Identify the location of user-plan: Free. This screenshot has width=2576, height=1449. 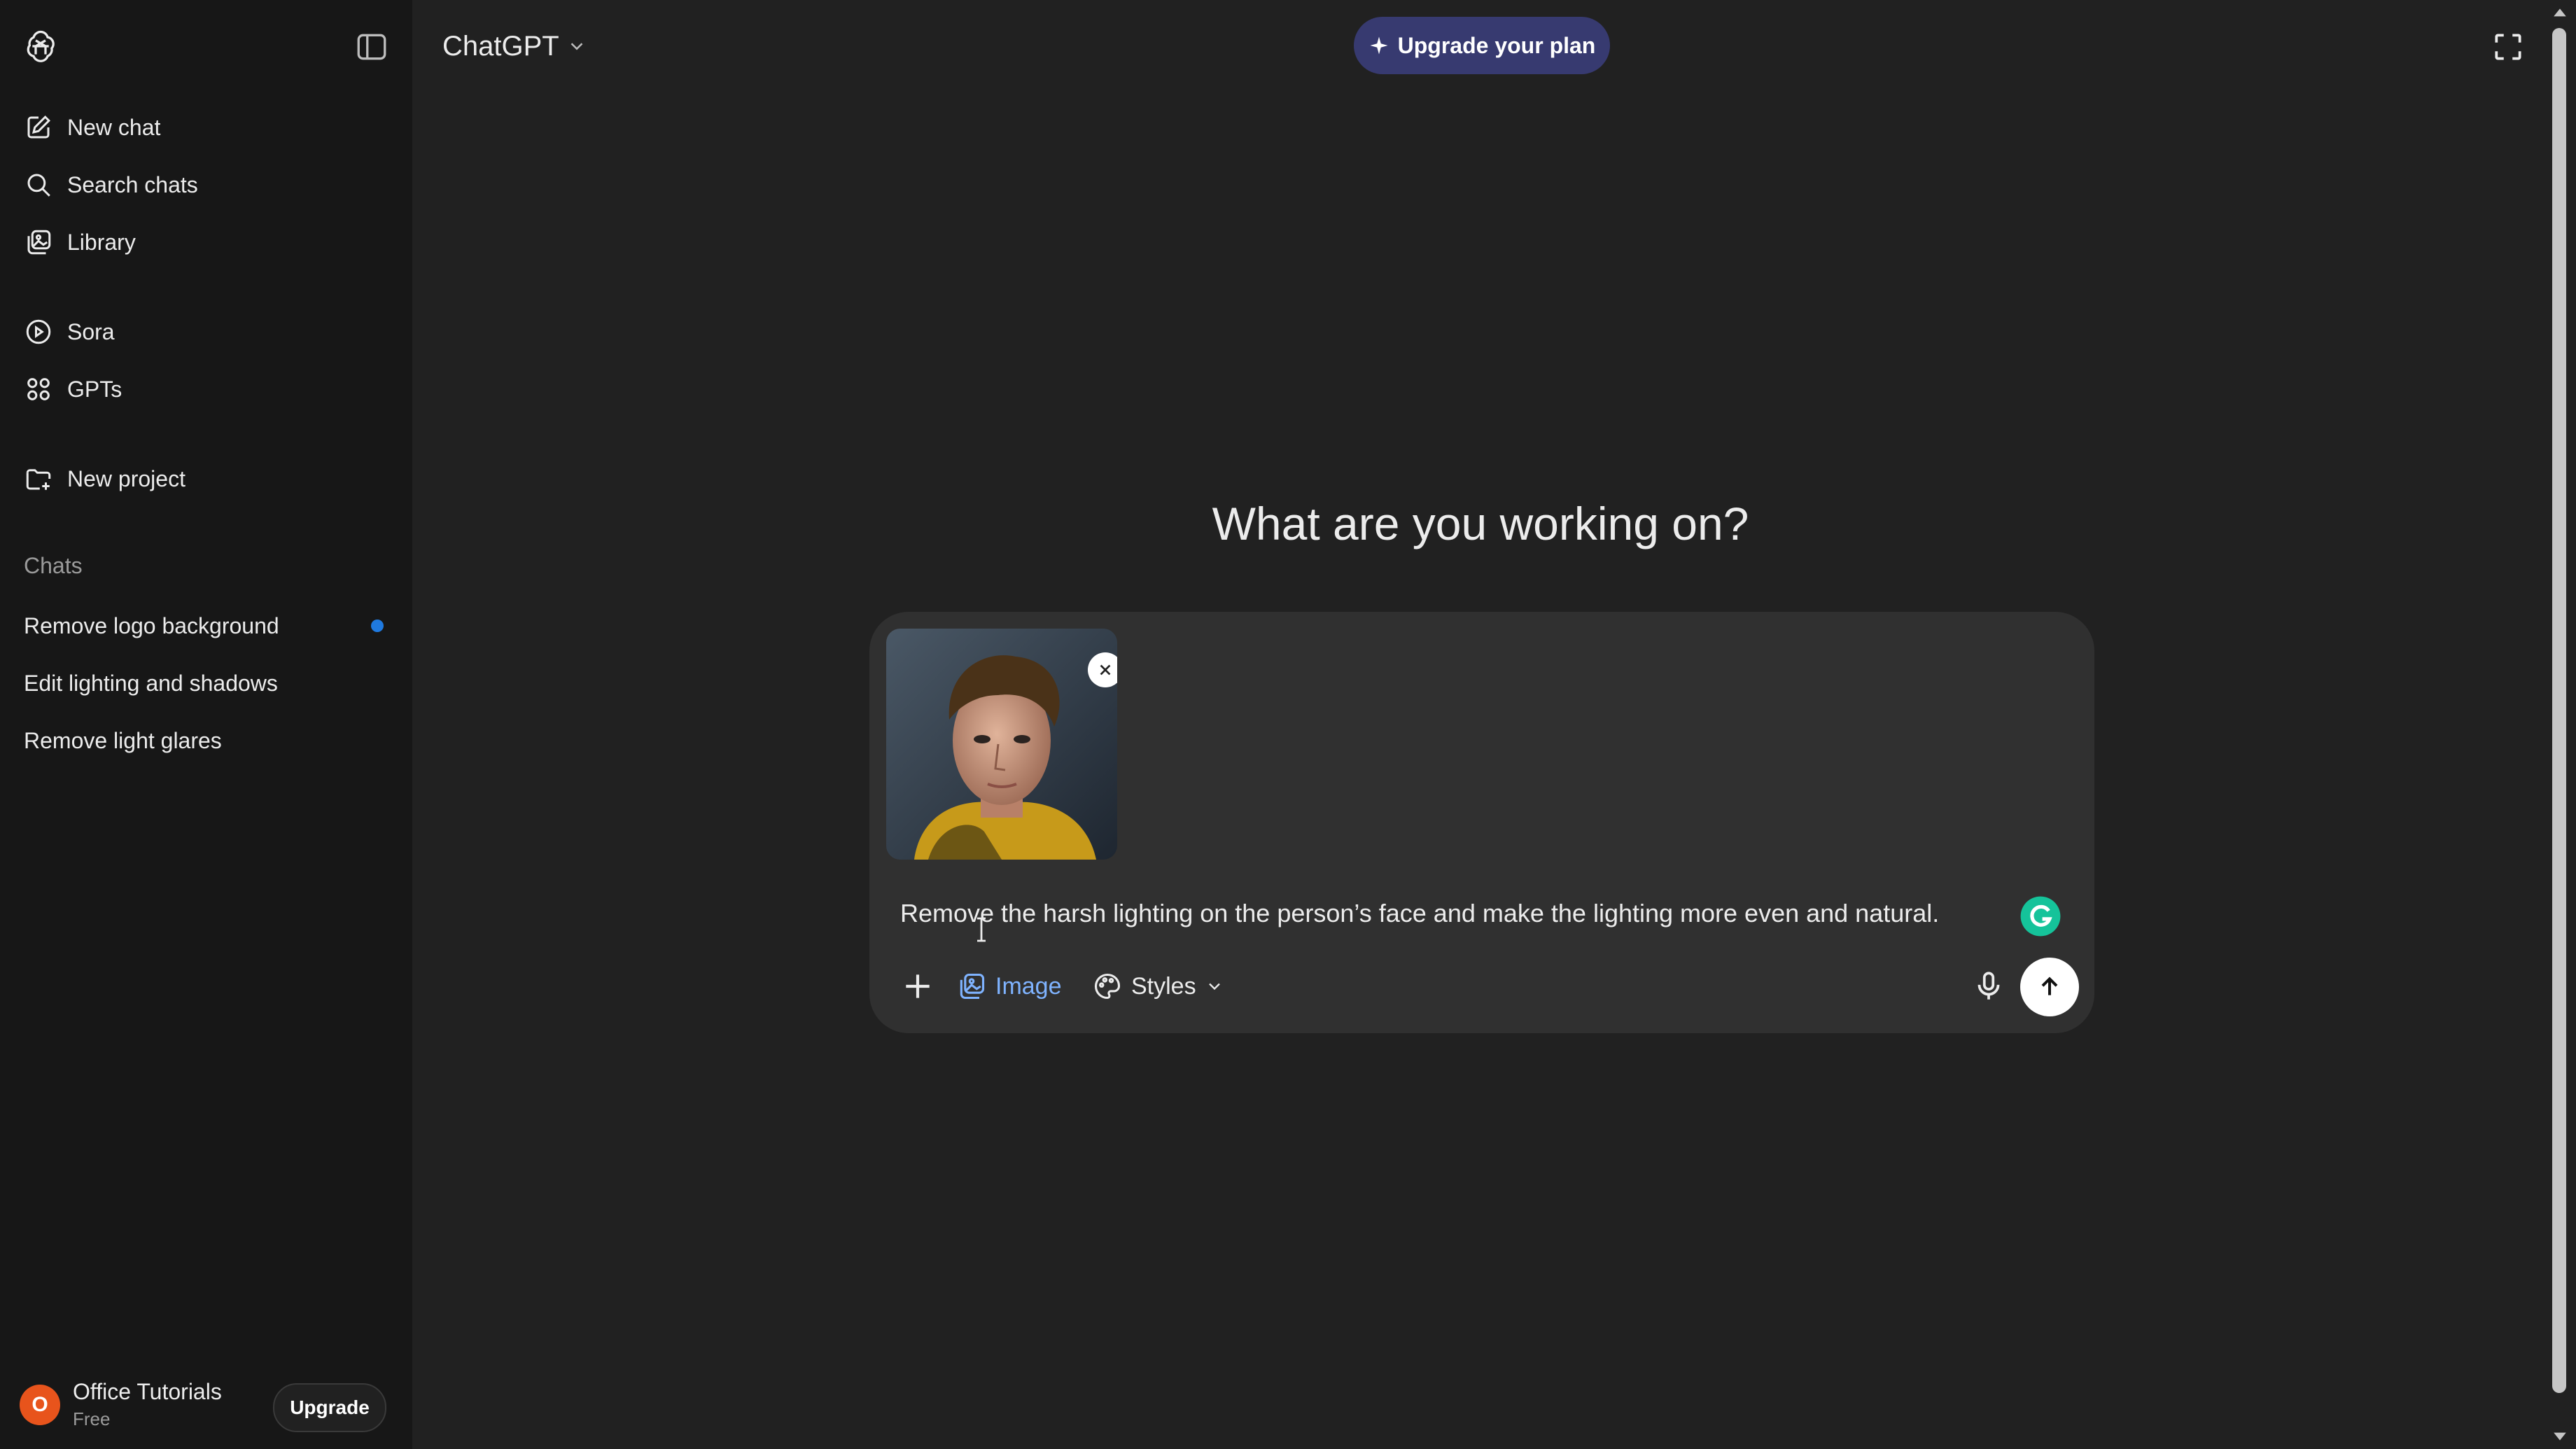
(92, 1418).